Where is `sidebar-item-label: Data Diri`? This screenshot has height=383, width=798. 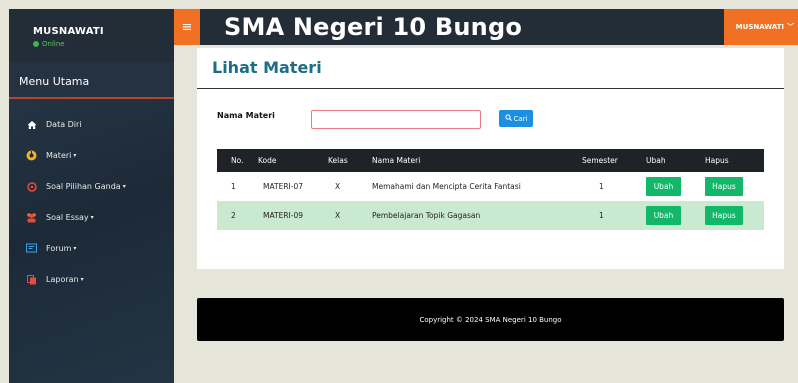 sidebar-item-label: Data Diri is located at coordinates (64, 124).